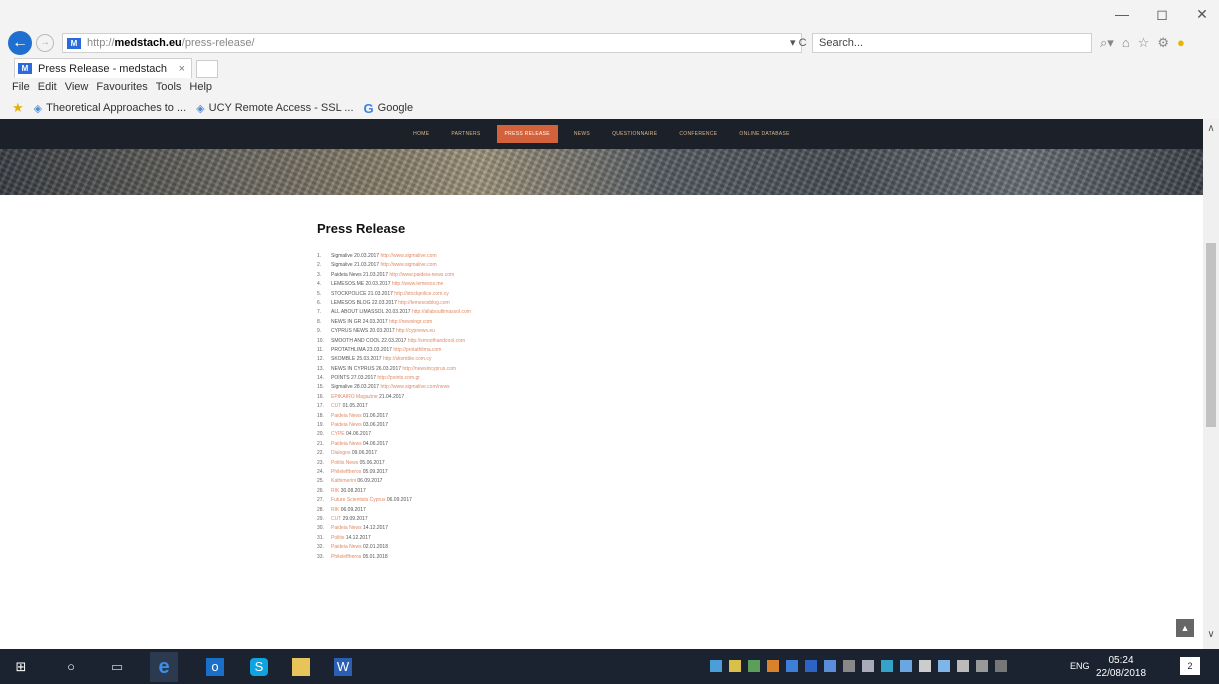 The image size is (1219, 684). What do you see at coordinates (1181, 43) in the screenshot?
I see `feedback-smiley-icon: ●` at bounding box center [1181, 43].